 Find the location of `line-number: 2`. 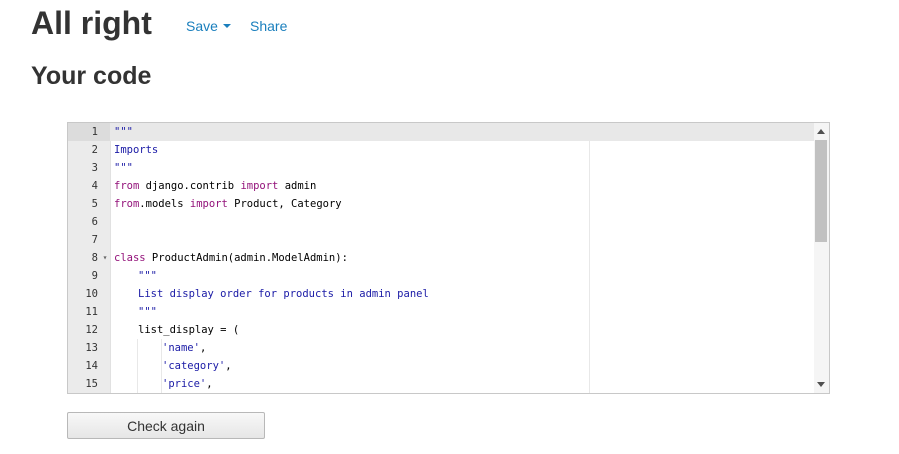

line-number: 2 is located at coordinates (94, 150).